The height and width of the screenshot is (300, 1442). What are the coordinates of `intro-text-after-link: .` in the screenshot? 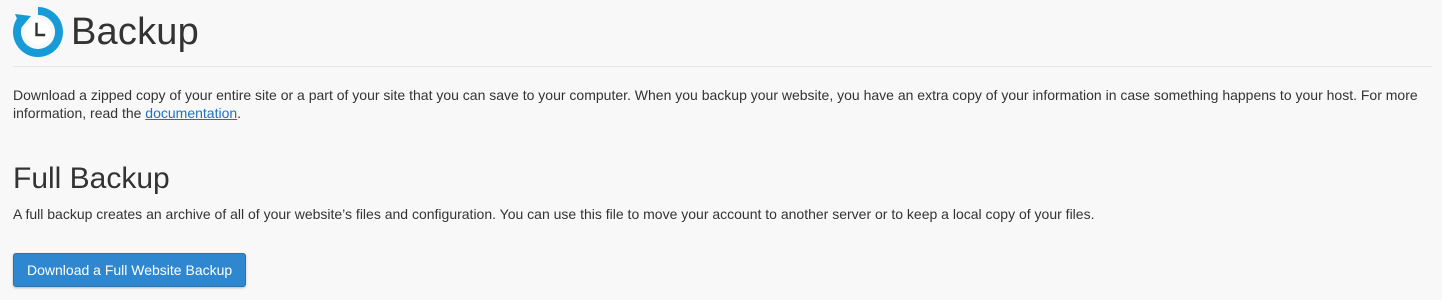 It's located at (239, 113).